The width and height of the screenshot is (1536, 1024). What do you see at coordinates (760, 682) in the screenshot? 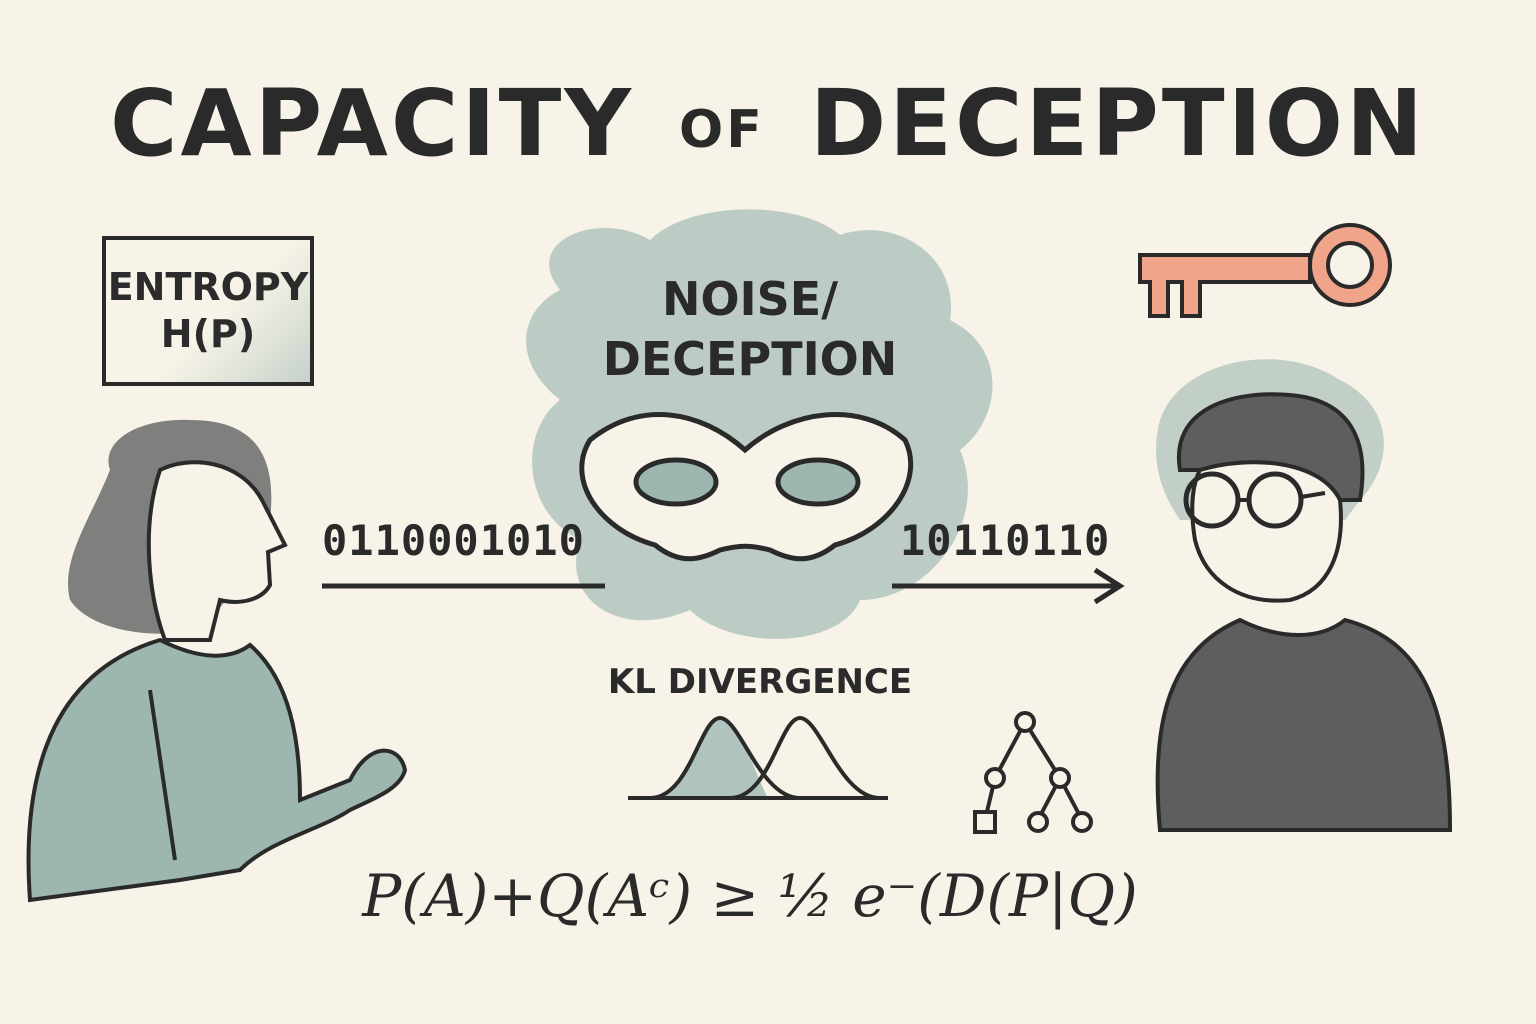
I see `kl-divergence-label: KL DIVERGENCE` at bounding box center [760, 682].